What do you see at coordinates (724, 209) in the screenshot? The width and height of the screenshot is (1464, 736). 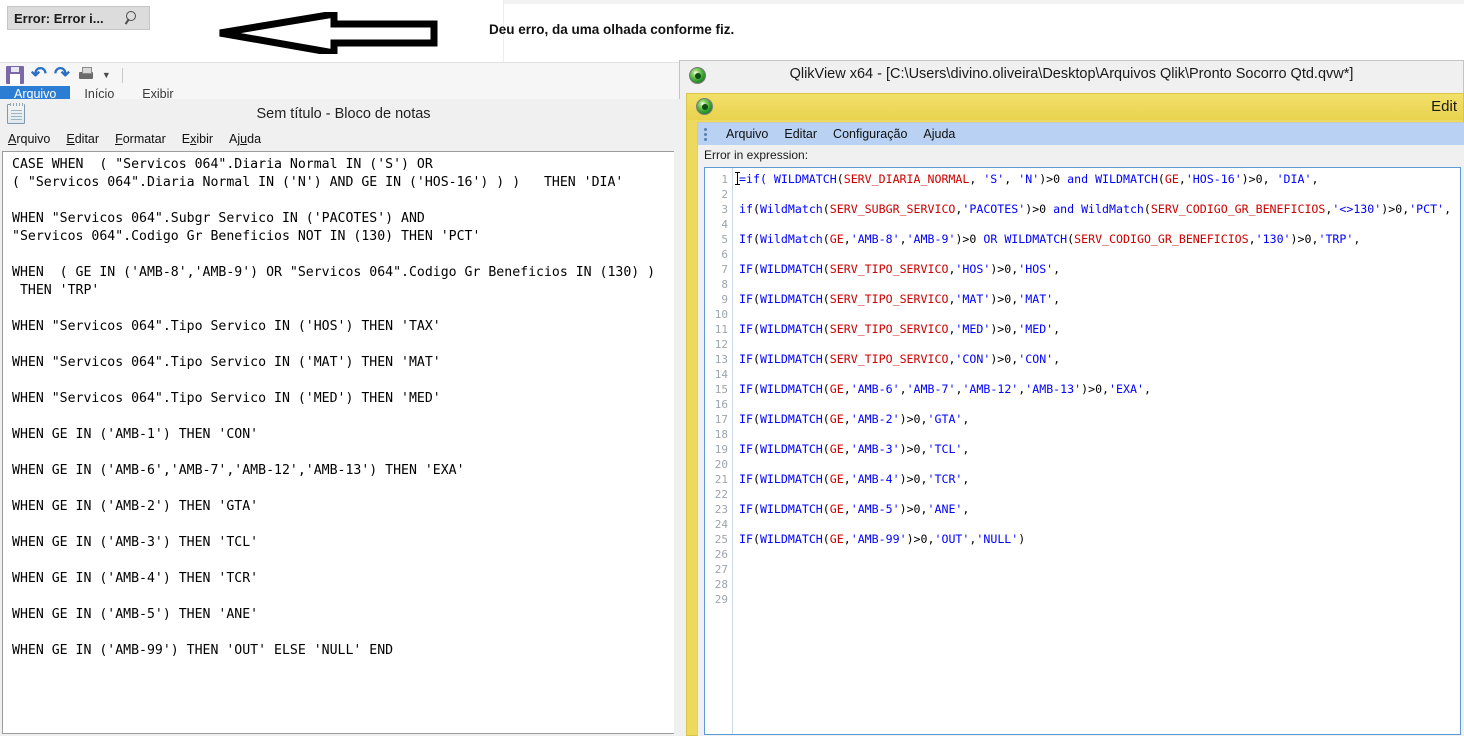 I see `line-number: 3` at bounding box center [724, 209].